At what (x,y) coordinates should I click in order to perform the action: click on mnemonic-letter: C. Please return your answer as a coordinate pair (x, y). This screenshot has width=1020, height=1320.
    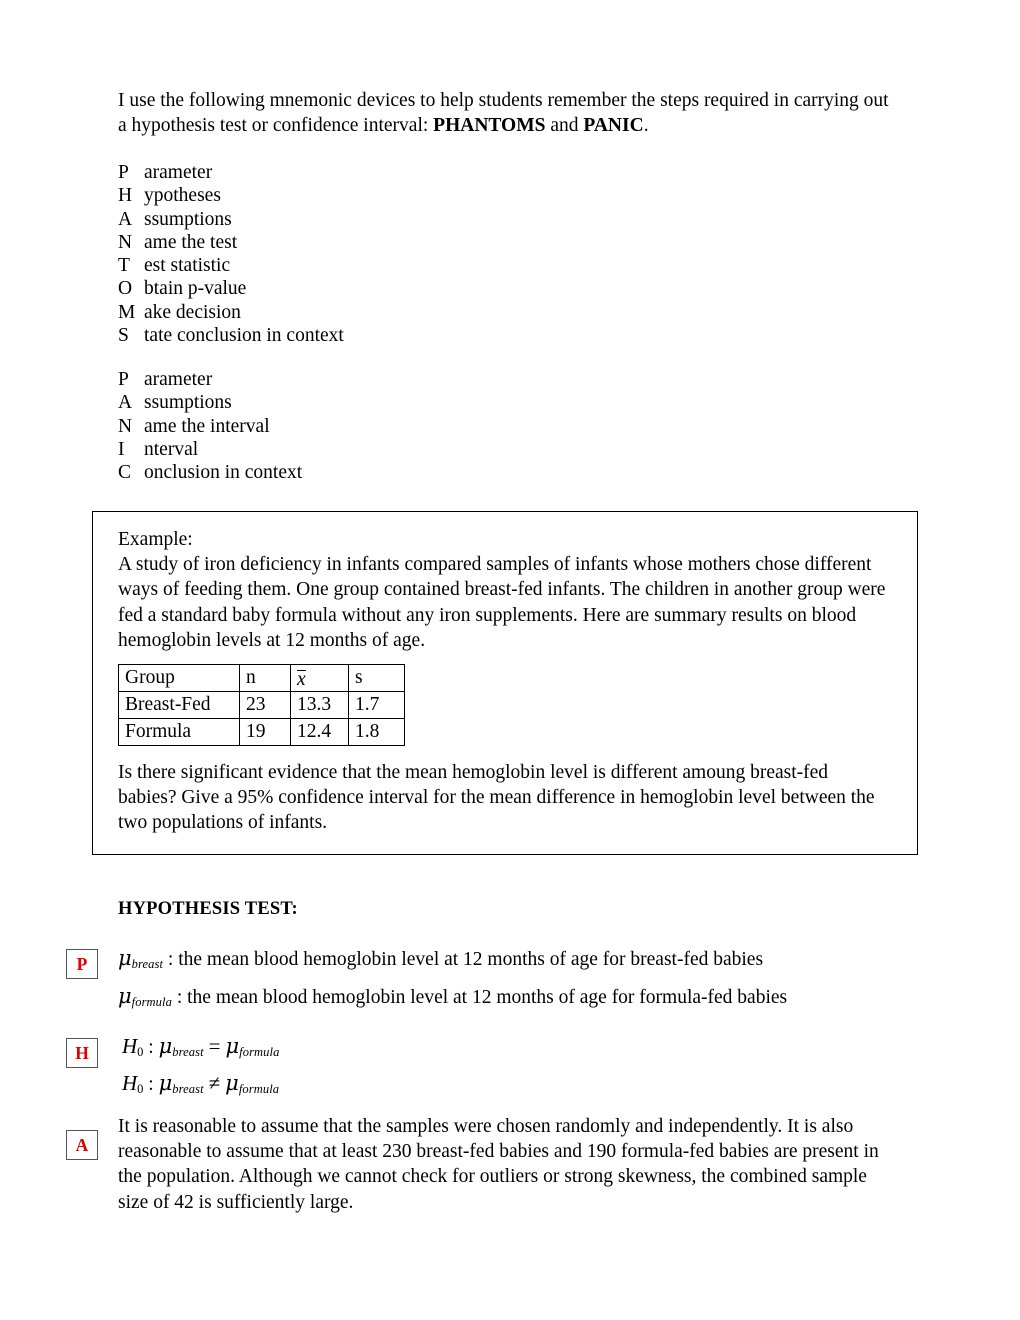
    Looking at the image, I should click on (125, 473).